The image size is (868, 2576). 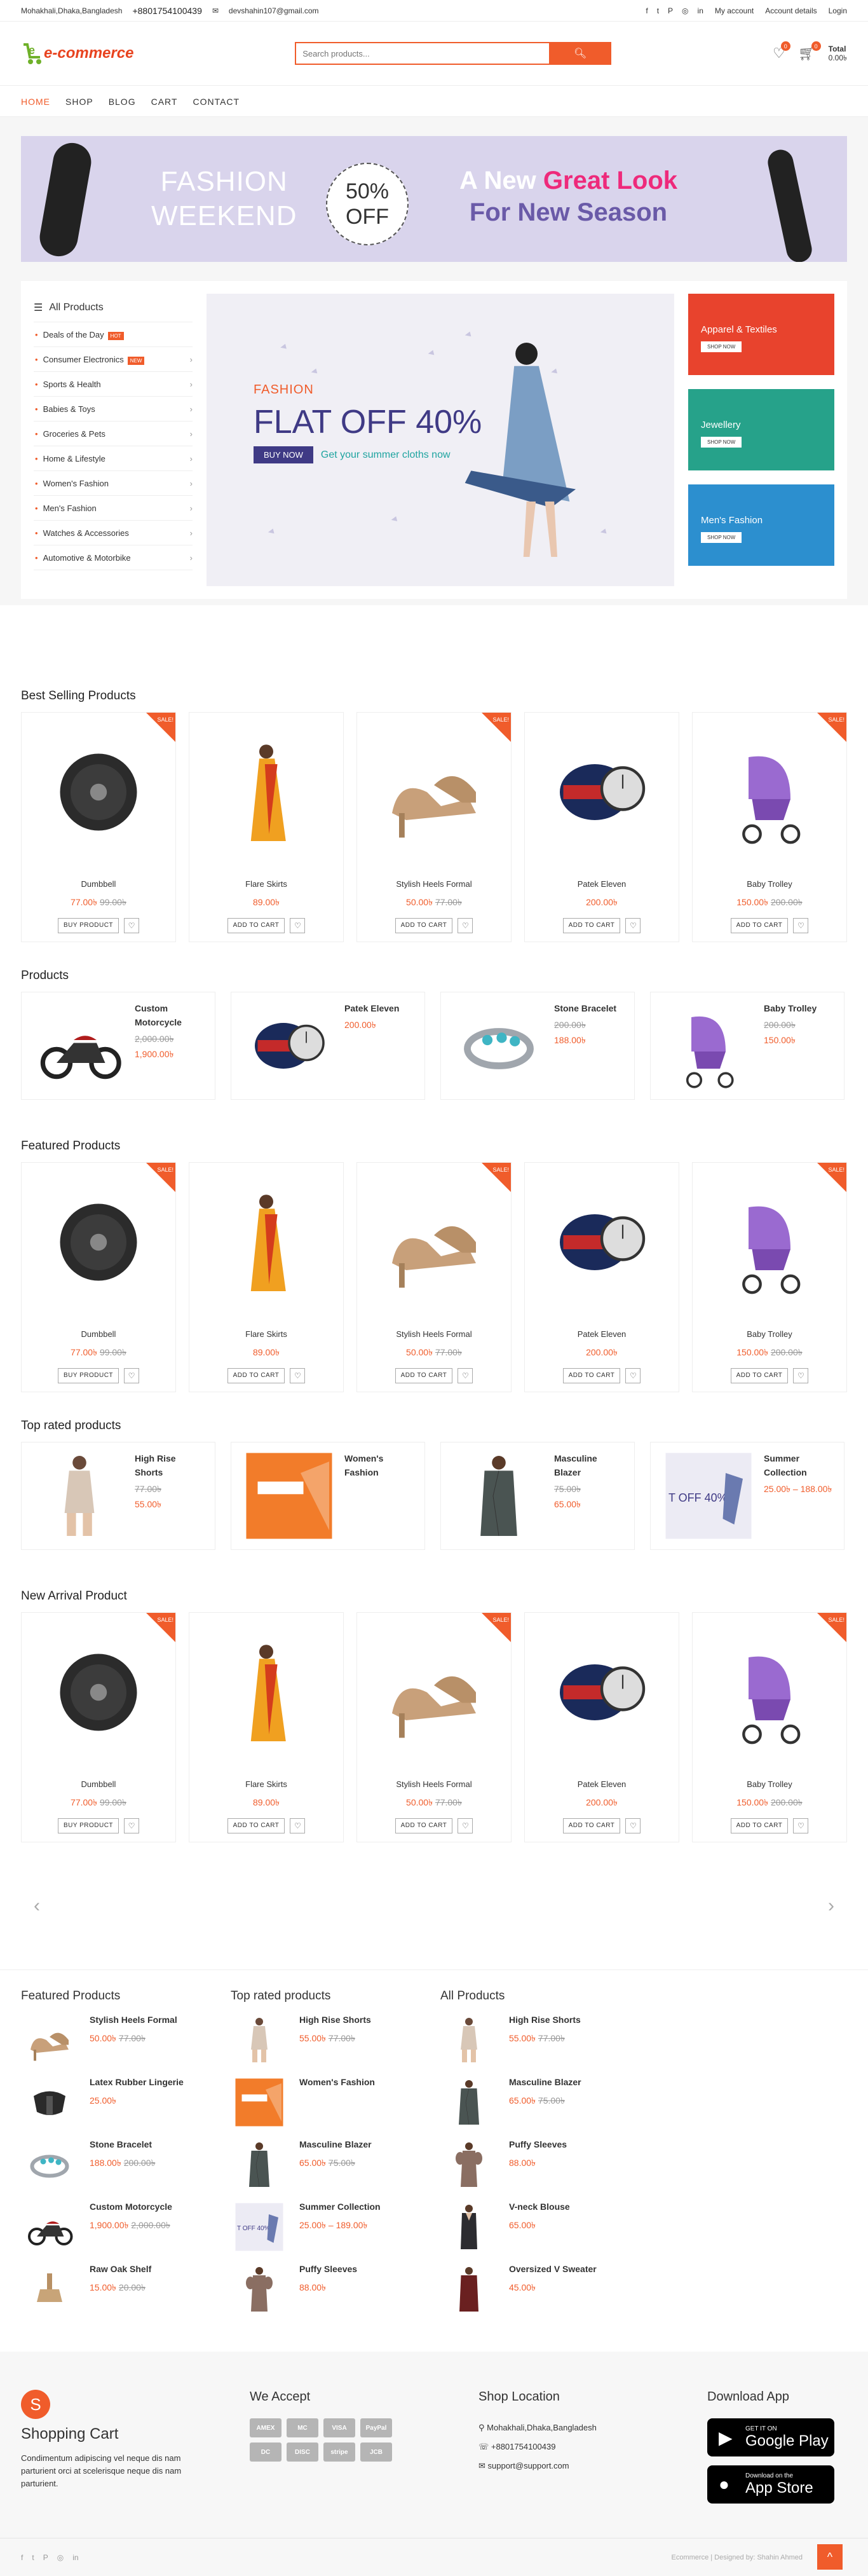 What do you see at coordinates (60, 2557) in the screenshot?
I see `instagram-icon: ◎` at bounding box center [60, 2557].